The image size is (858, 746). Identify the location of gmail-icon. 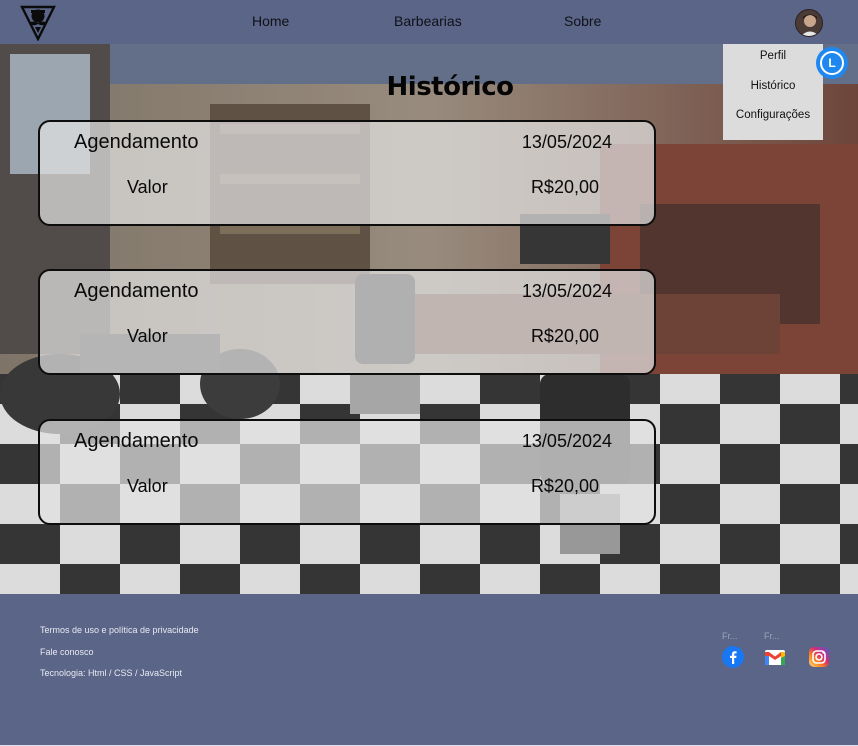
(775, 657).